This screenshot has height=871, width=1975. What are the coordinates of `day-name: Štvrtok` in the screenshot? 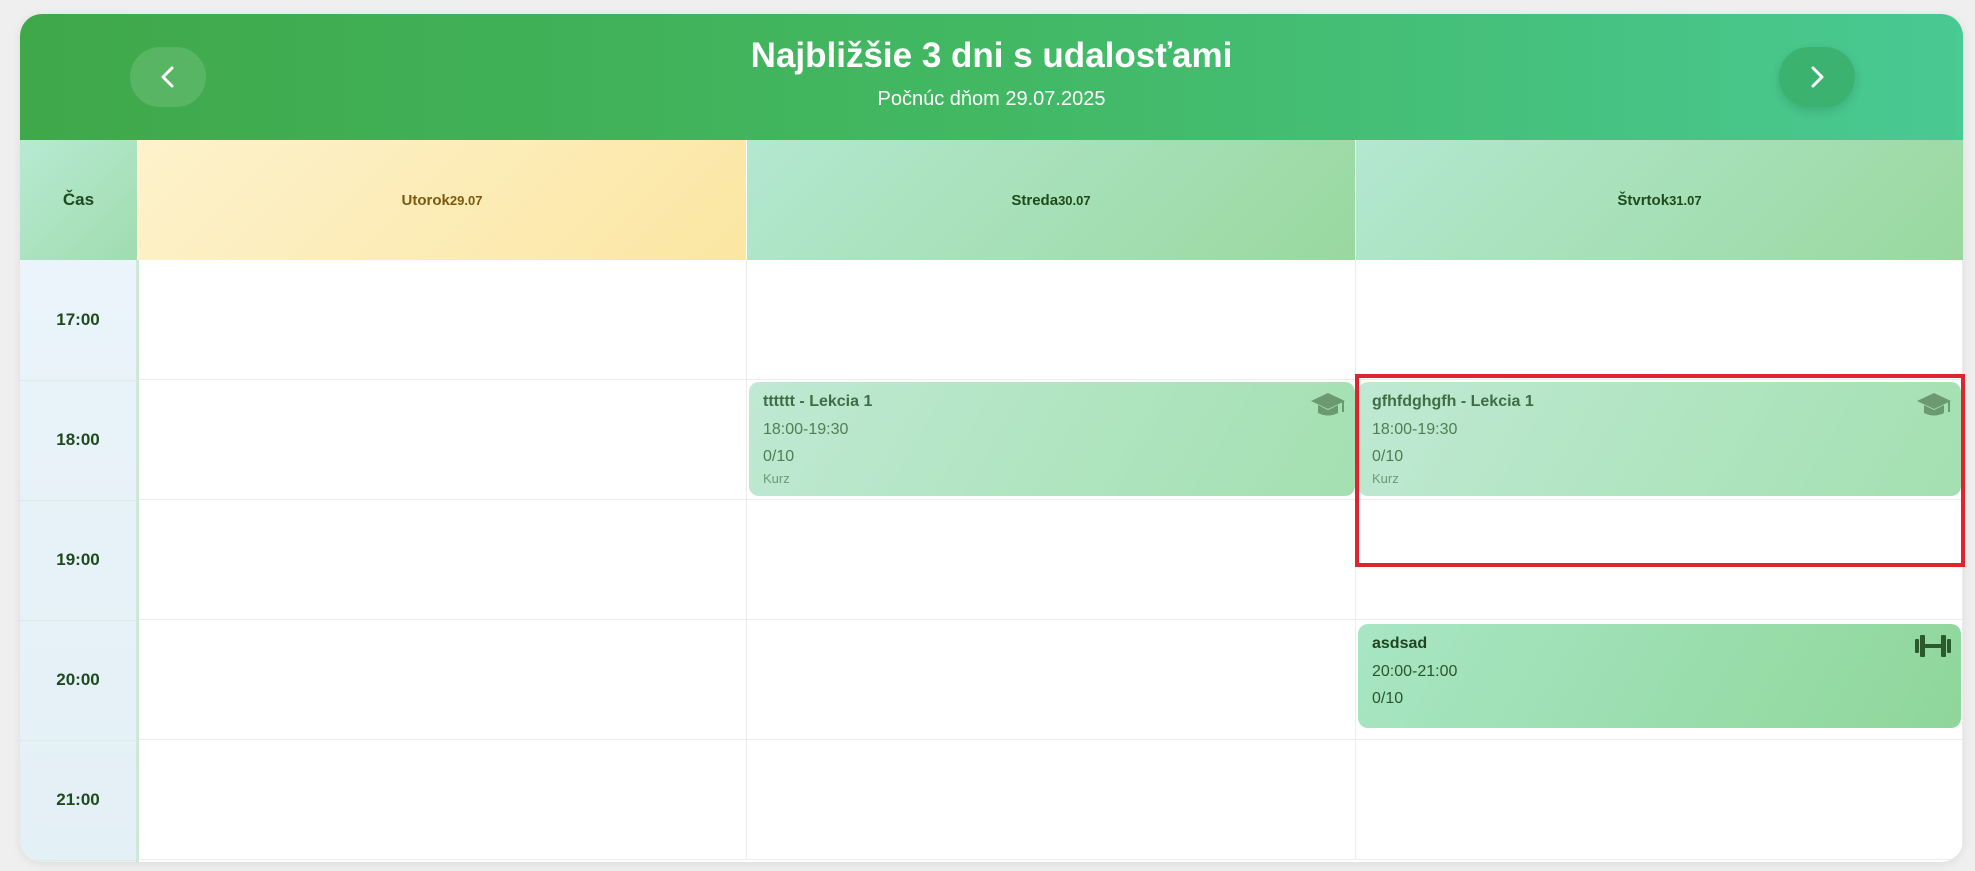 It's located at (1643, 200).